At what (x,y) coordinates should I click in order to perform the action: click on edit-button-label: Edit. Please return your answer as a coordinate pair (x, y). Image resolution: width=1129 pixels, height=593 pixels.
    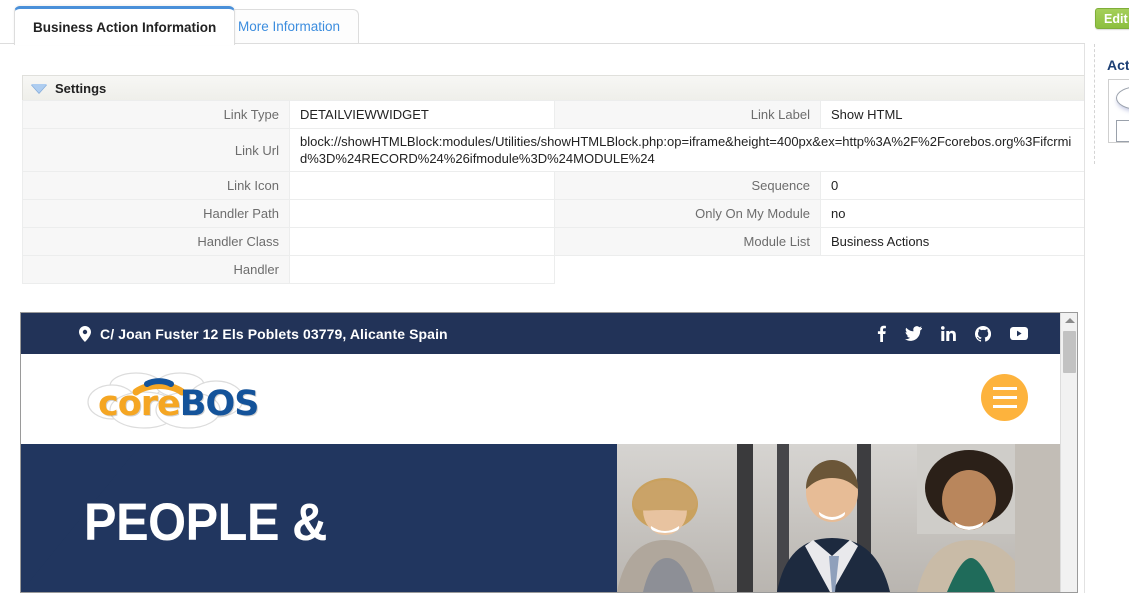
    Looking at the image, I should click on (1116, 18).